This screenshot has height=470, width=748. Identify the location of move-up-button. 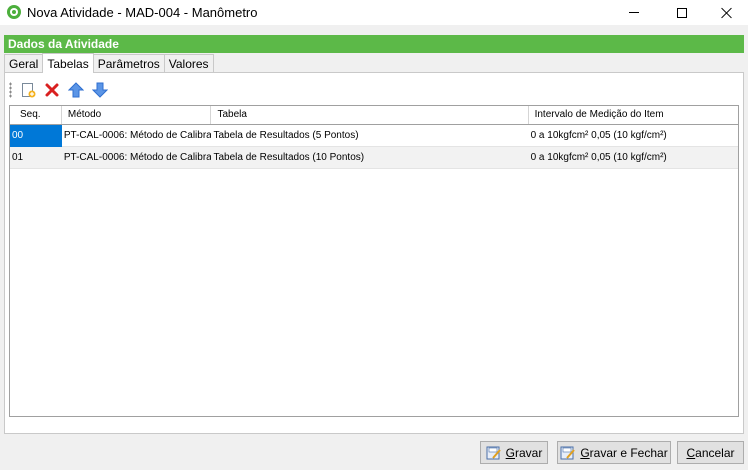
(76, 90).